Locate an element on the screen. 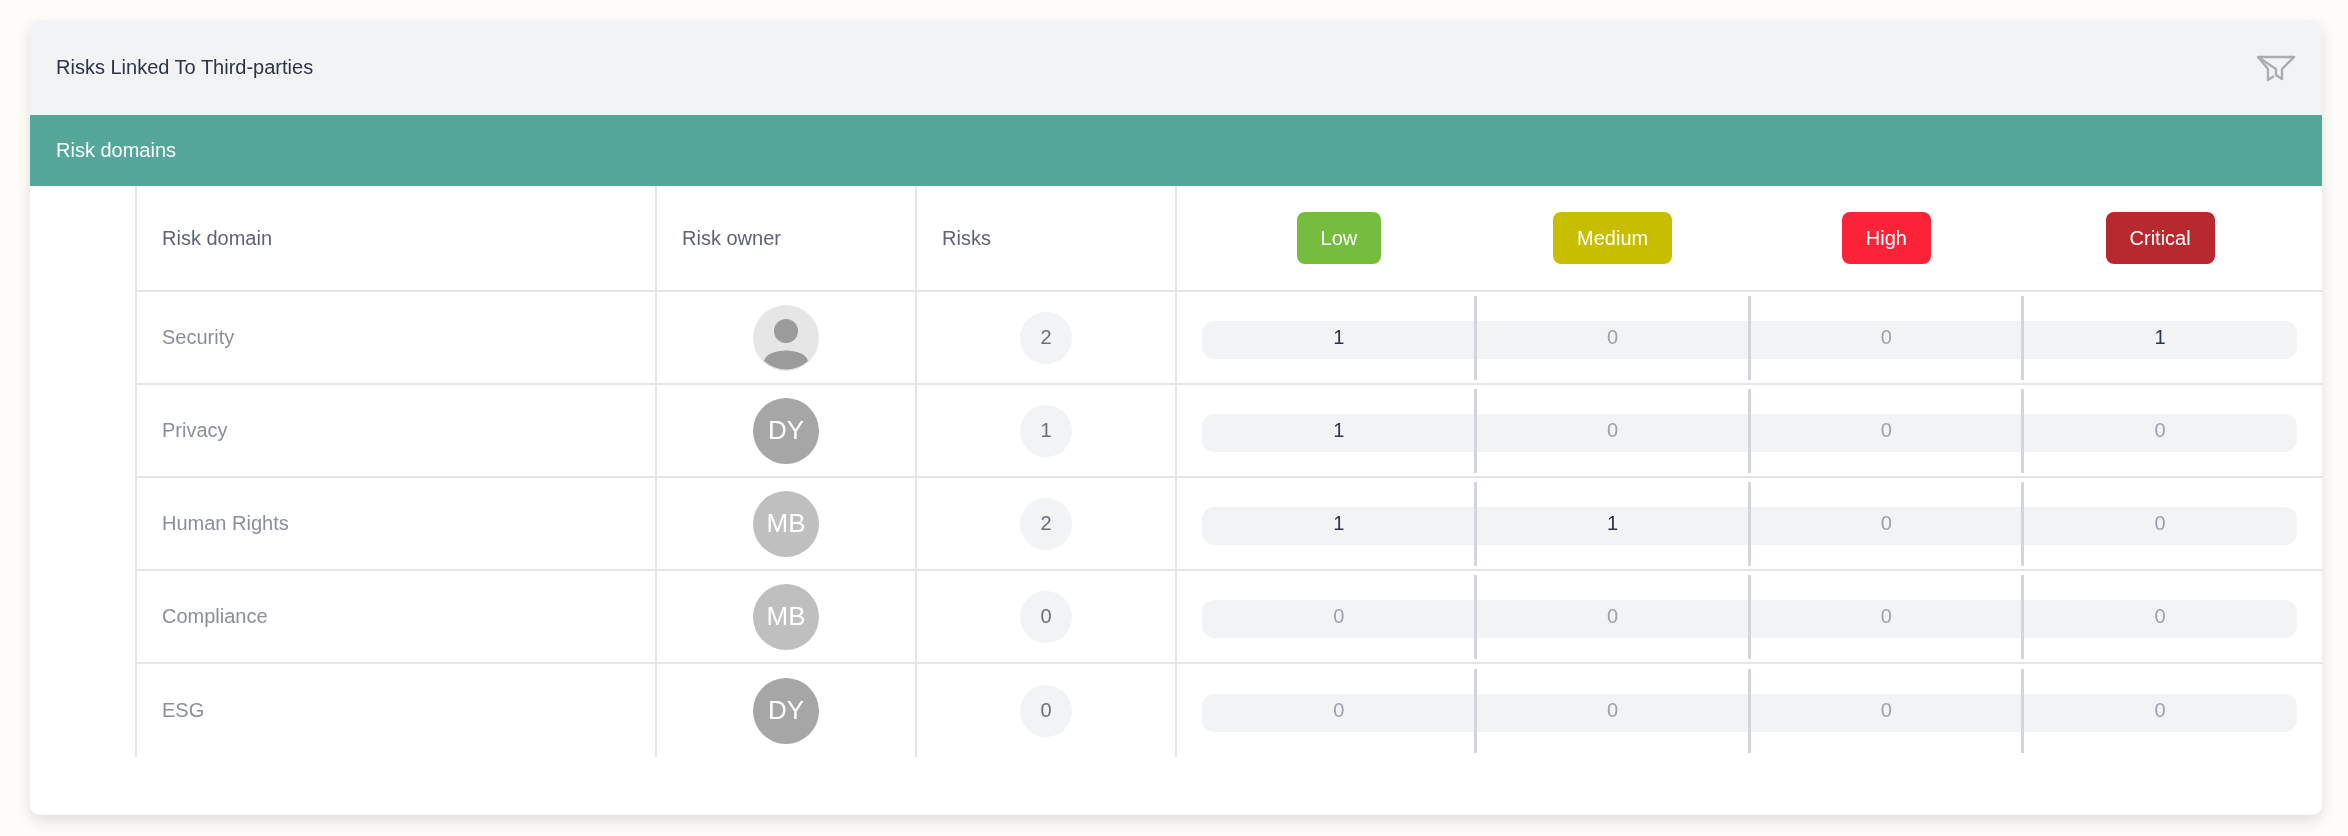 This screenshot has width=2348, height=836. level-badge: High is located at coordinates (1886, 238).